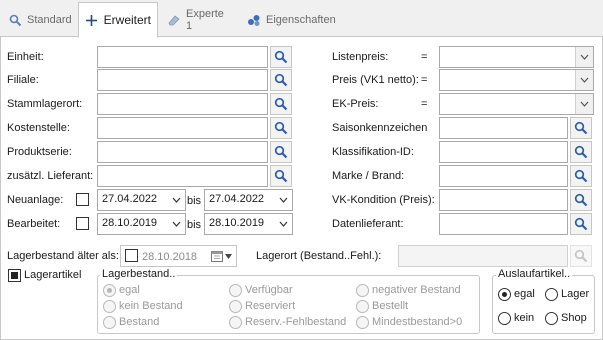 This screenshot has height=340, width=603. What do you see at coordinates (581, 256) in the screenshot?
I see `lagerort-search-button` at bounding box center [581, 256].